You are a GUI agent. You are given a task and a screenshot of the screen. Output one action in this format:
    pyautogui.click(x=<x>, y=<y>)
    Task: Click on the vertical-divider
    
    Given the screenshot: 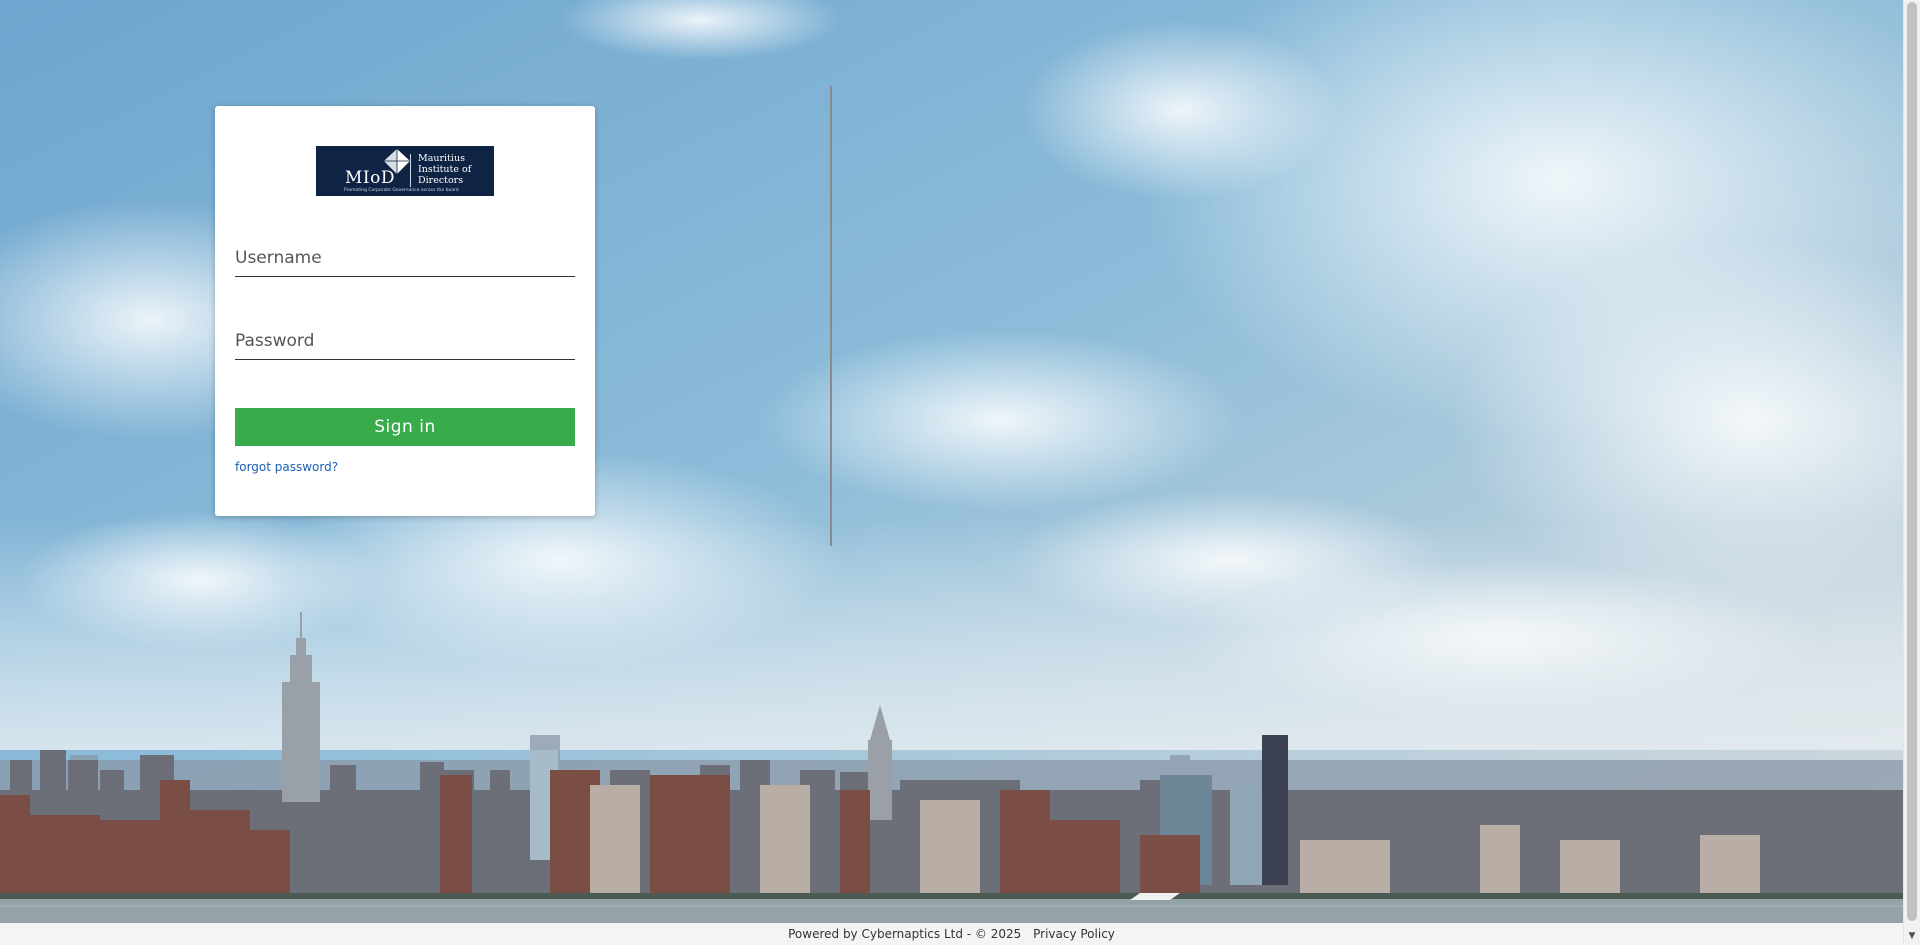 What is the action you would take?
    pyautogui.click(x=831, y=316)
    